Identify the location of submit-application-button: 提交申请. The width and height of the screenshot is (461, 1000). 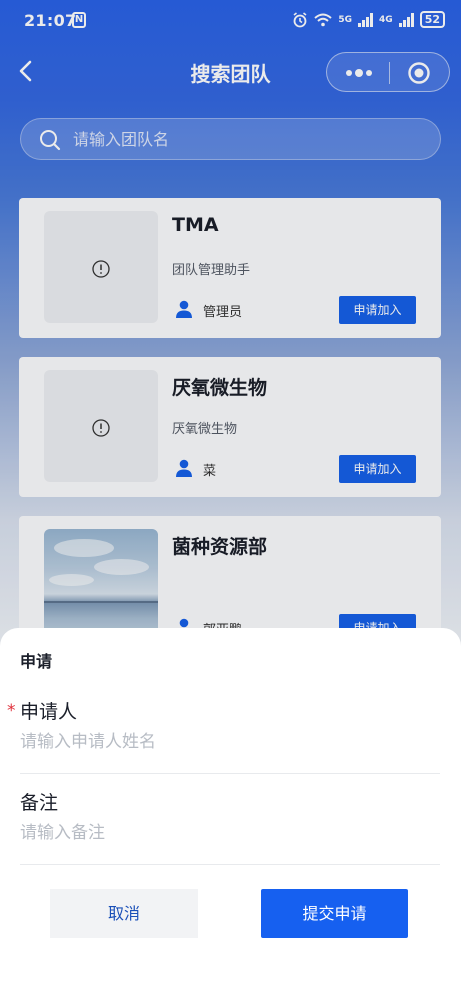
(334, 913).